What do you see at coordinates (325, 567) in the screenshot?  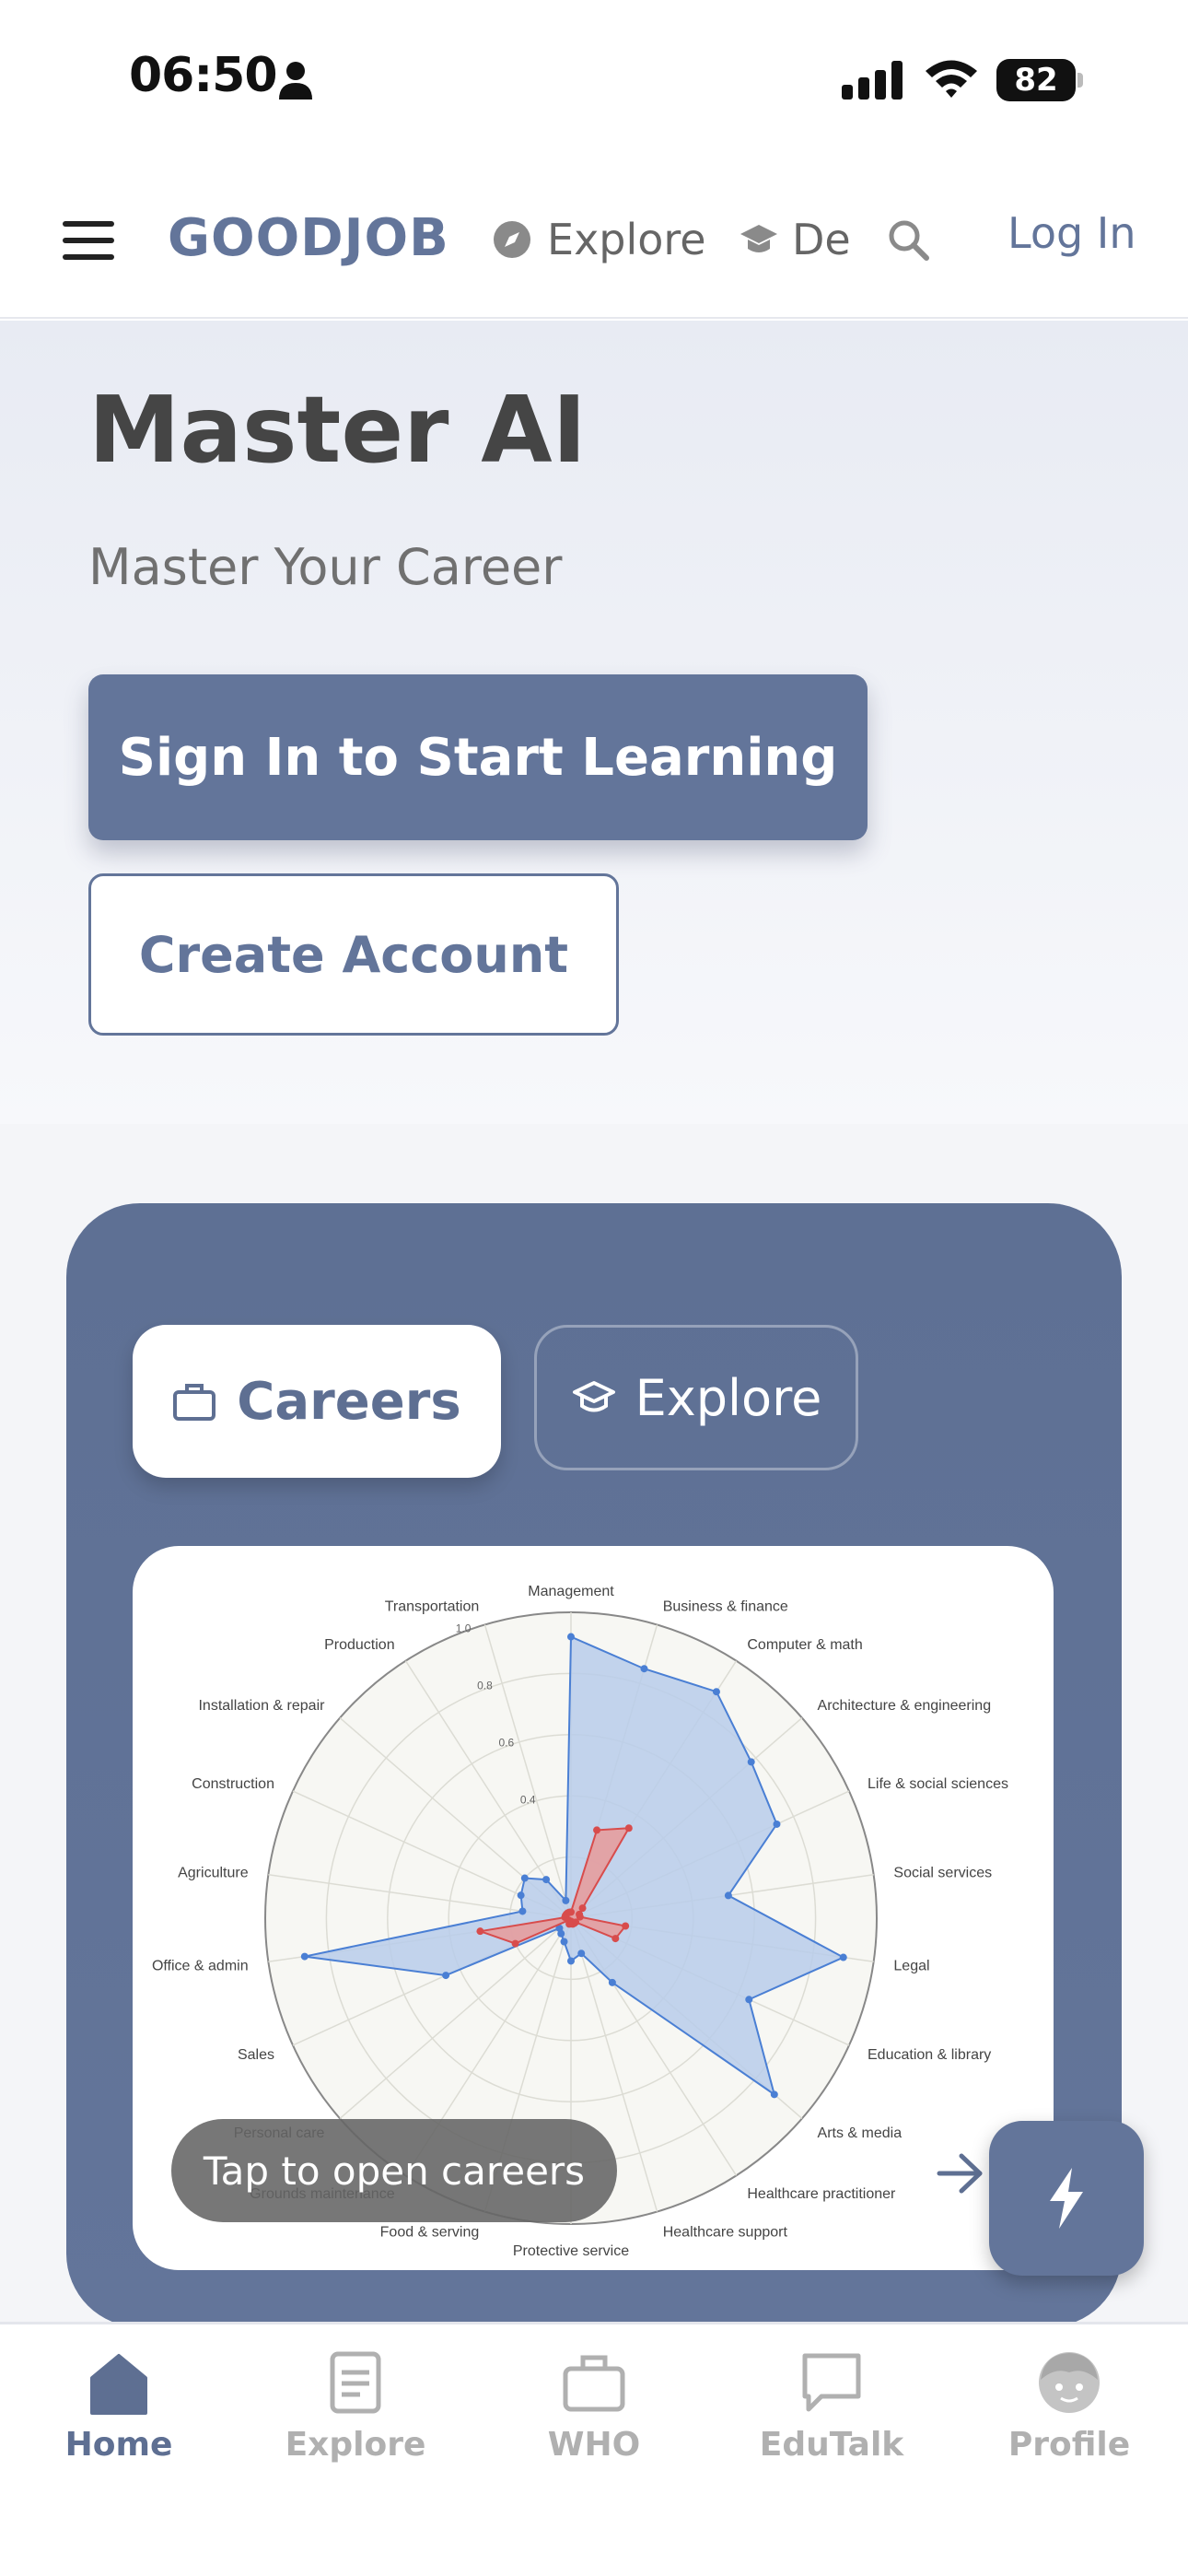 I see `hero-subtitle: Master Your Career` at bounding box center [325, 567].